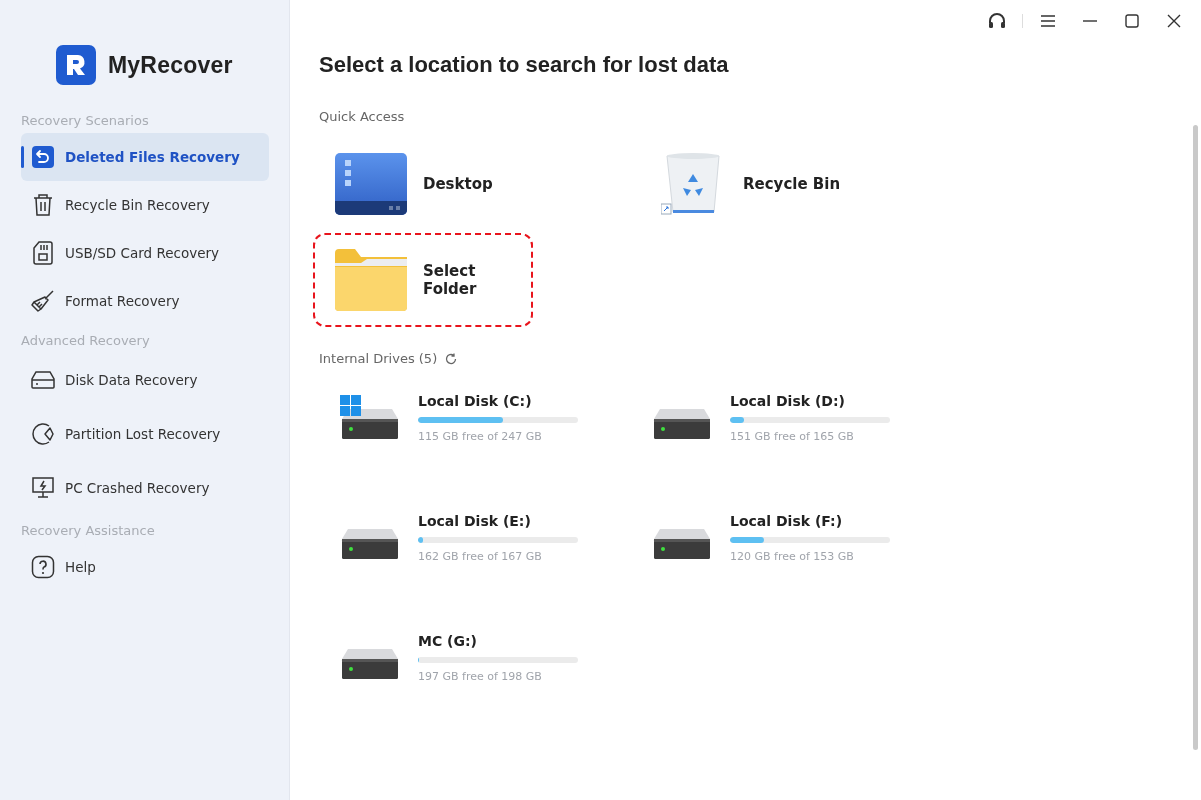  Describe the element at coordinates (145, 301) in the screenshot. I see `sidebar-item: Format Recovery` at that location.